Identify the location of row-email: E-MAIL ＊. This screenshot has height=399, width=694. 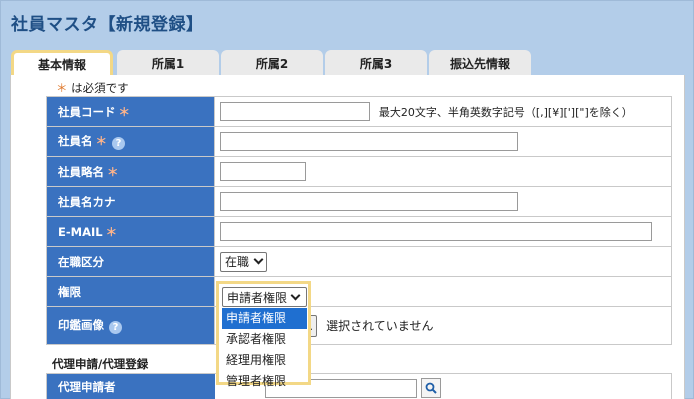
(359, 231).